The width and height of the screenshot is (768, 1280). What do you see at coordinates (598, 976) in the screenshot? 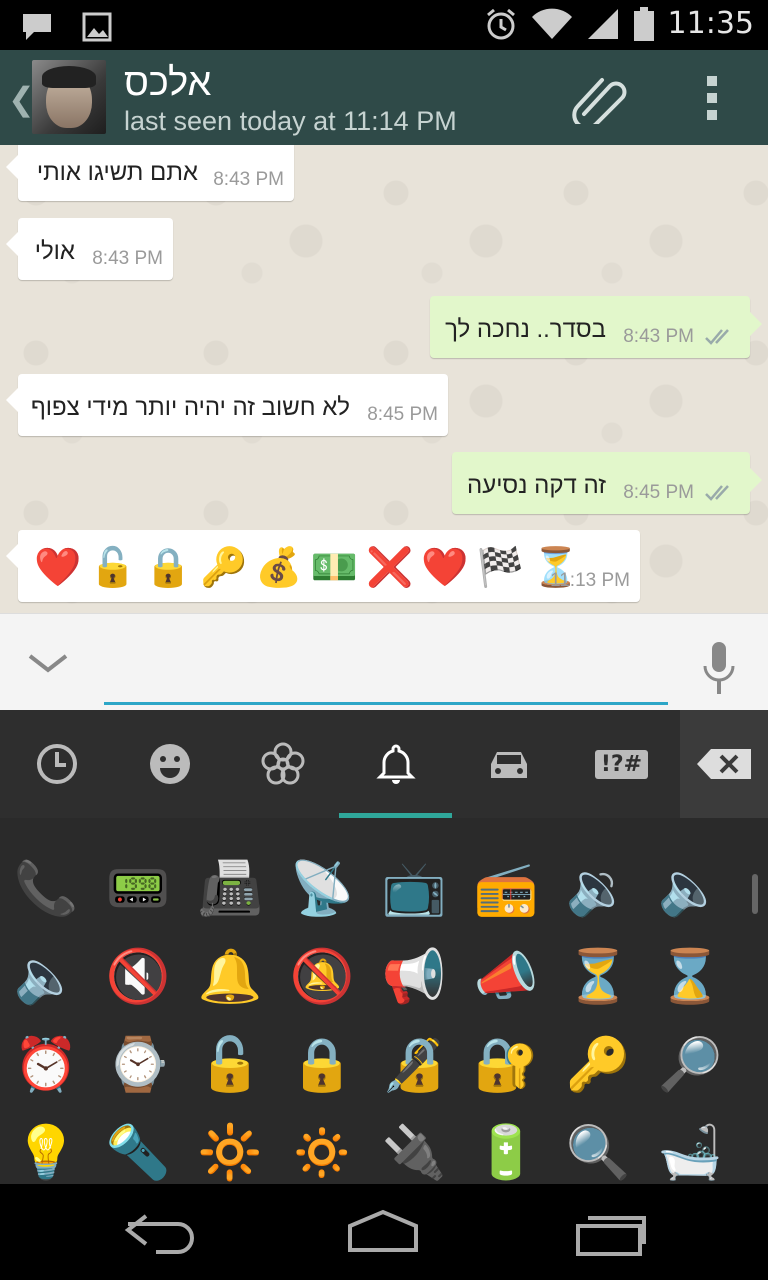
I see `hourglass-flowing-icon: ⏳` at bounding box center [598, 976].